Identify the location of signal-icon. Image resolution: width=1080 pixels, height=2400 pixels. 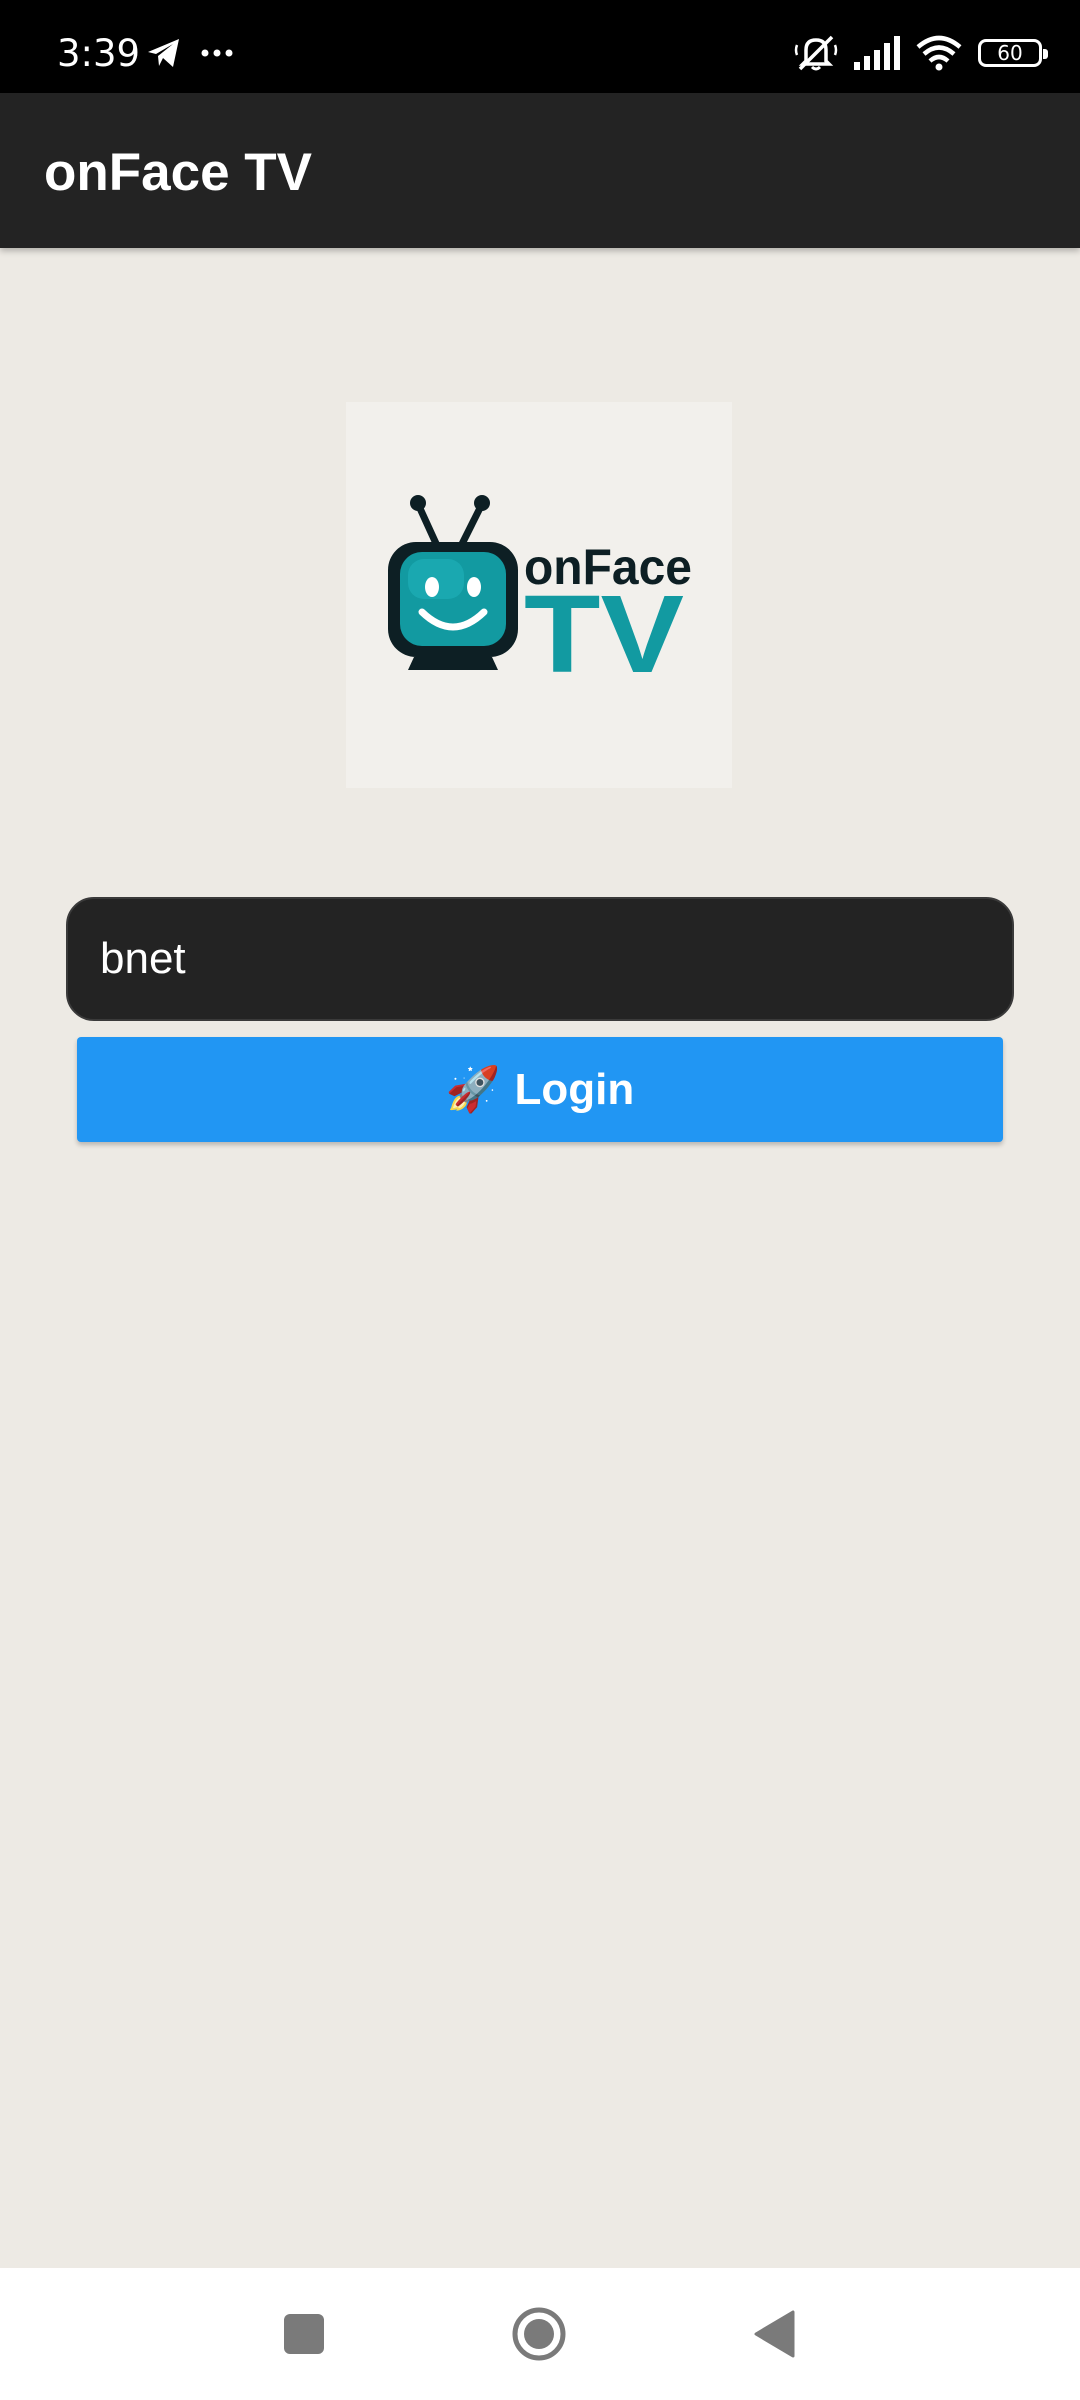
(877, 53).